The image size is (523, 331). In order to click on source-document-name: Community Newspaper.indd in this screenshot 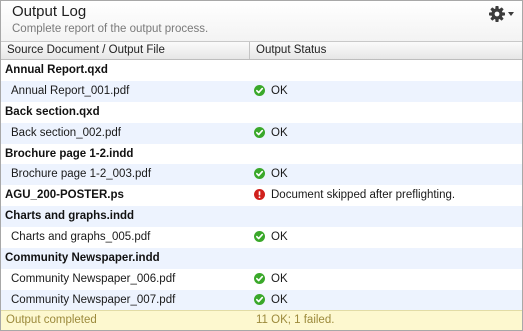, I will do `click(82, 258)`.